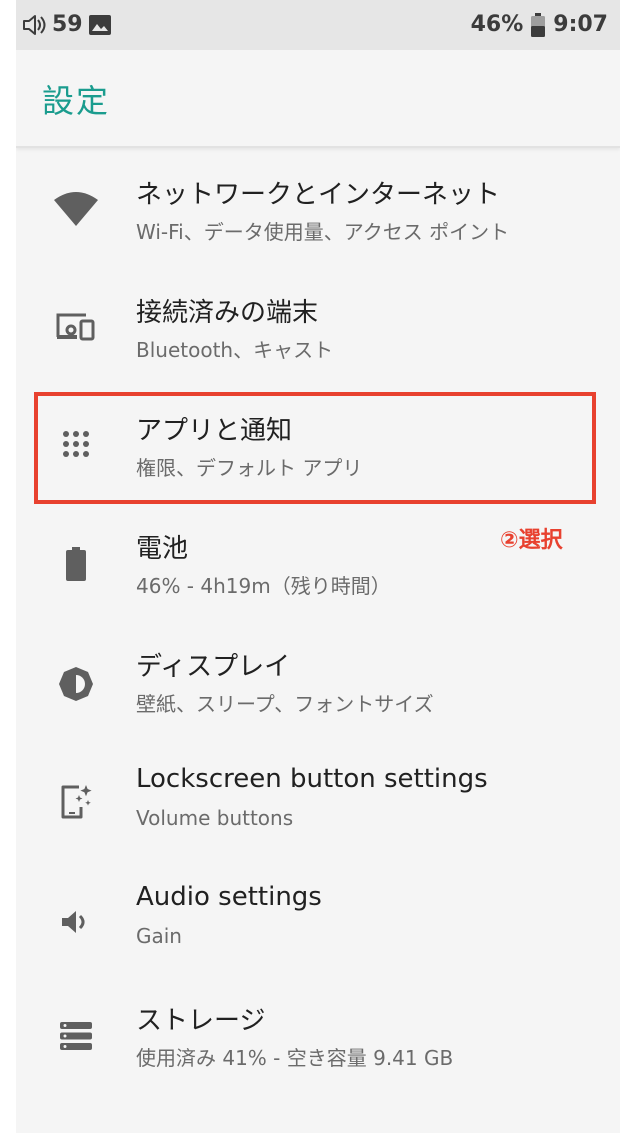 The height and width of the screenshot is (1133, 620). Describe the element at coordinates (263, 586) in the screenshot. I see `settings-item-subtitle: 46% - 4h19m（残り時間）` at that location.